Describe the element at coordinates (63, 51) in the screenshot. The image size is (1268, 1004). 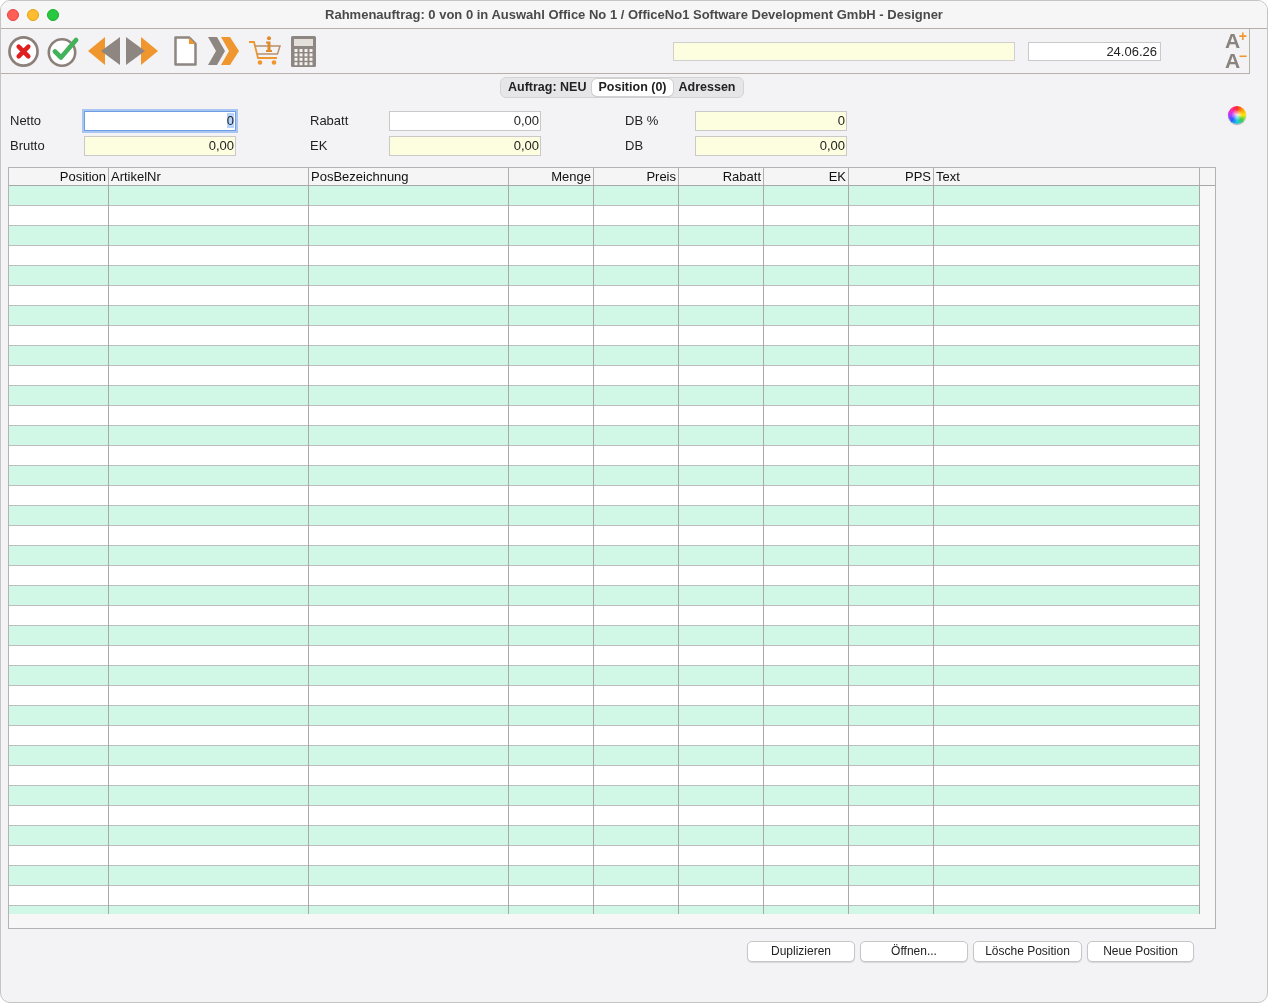
I see `check-circle-icon` at that location.